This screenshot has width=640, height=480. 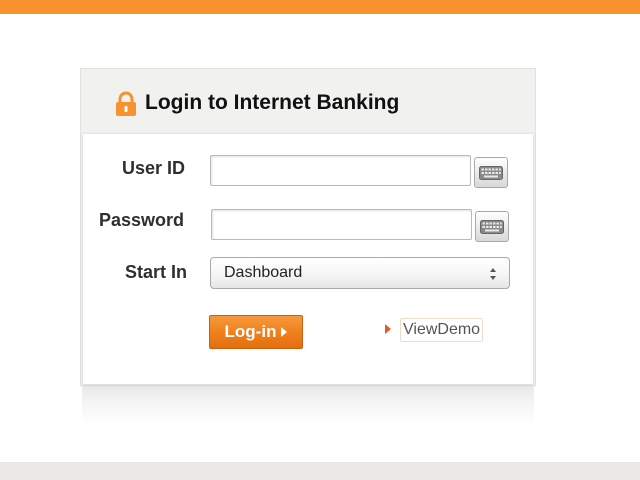 I want to click on user-id-input, so click(x=340, y=170).